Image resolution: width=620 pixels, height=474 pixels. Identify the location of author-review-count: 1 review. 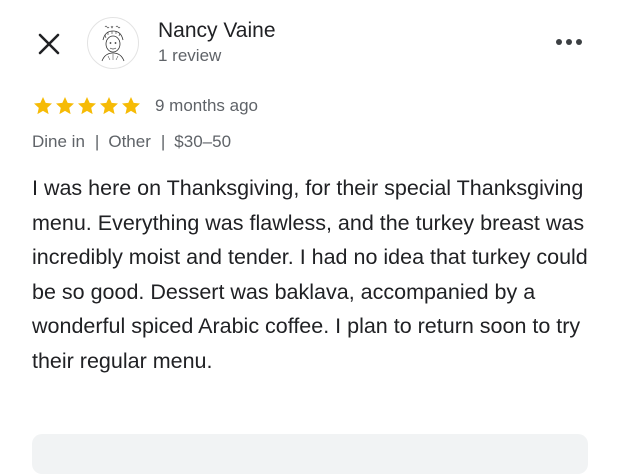
(190, 55).